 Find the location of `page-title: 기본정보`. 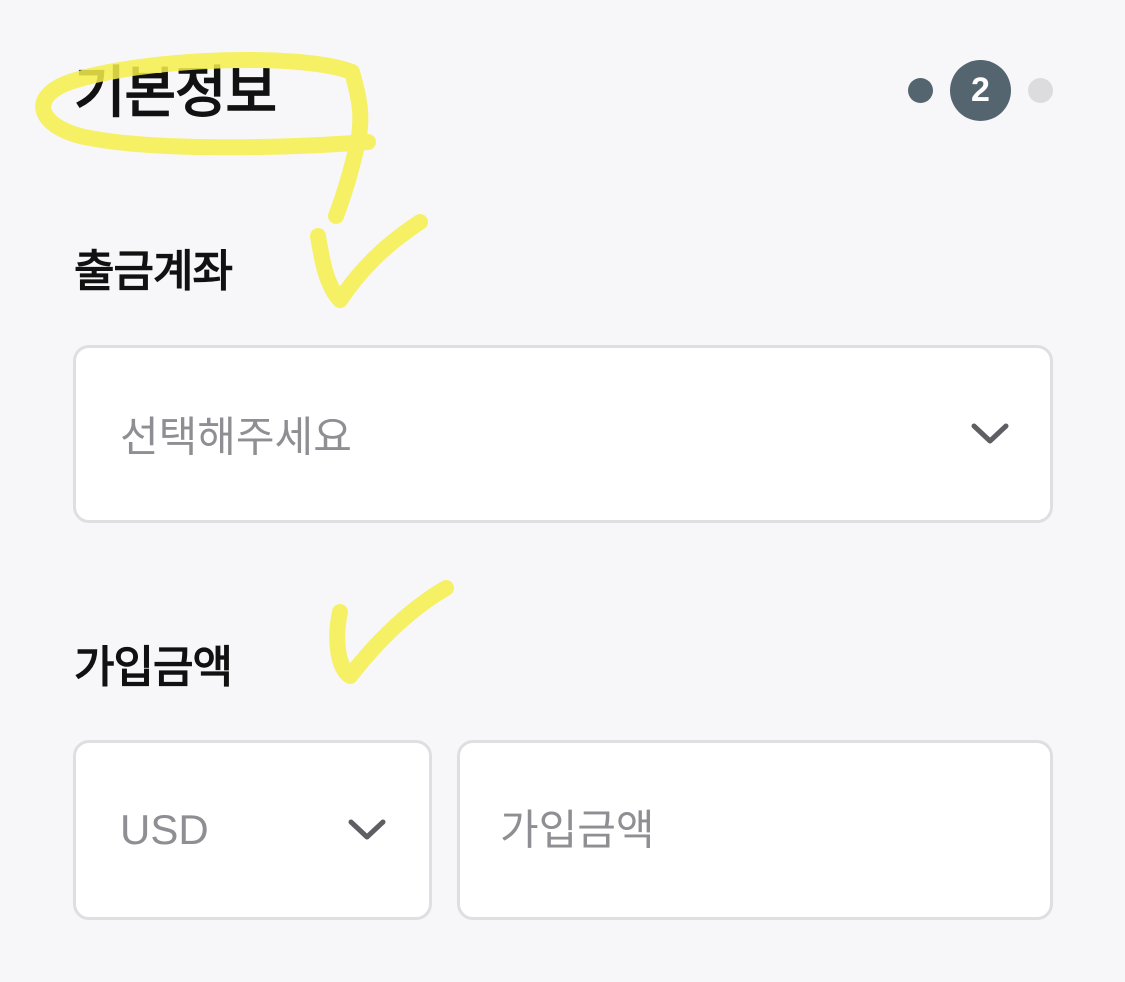

page-title: 기본정보 is located at coordinates (175, 93).